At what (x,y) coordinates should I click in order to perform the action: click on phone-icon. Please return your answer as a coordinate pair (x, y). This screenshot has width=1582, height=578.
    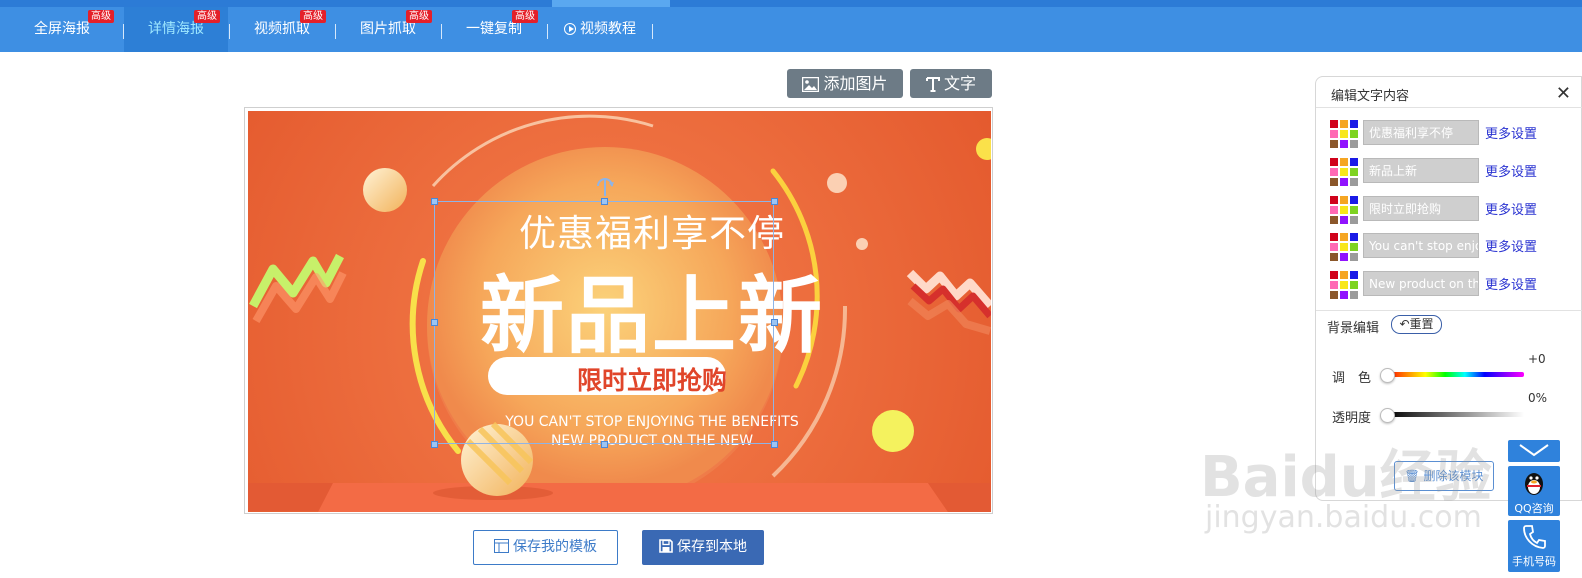
    Looking at the image, I should click on (1534, 536).